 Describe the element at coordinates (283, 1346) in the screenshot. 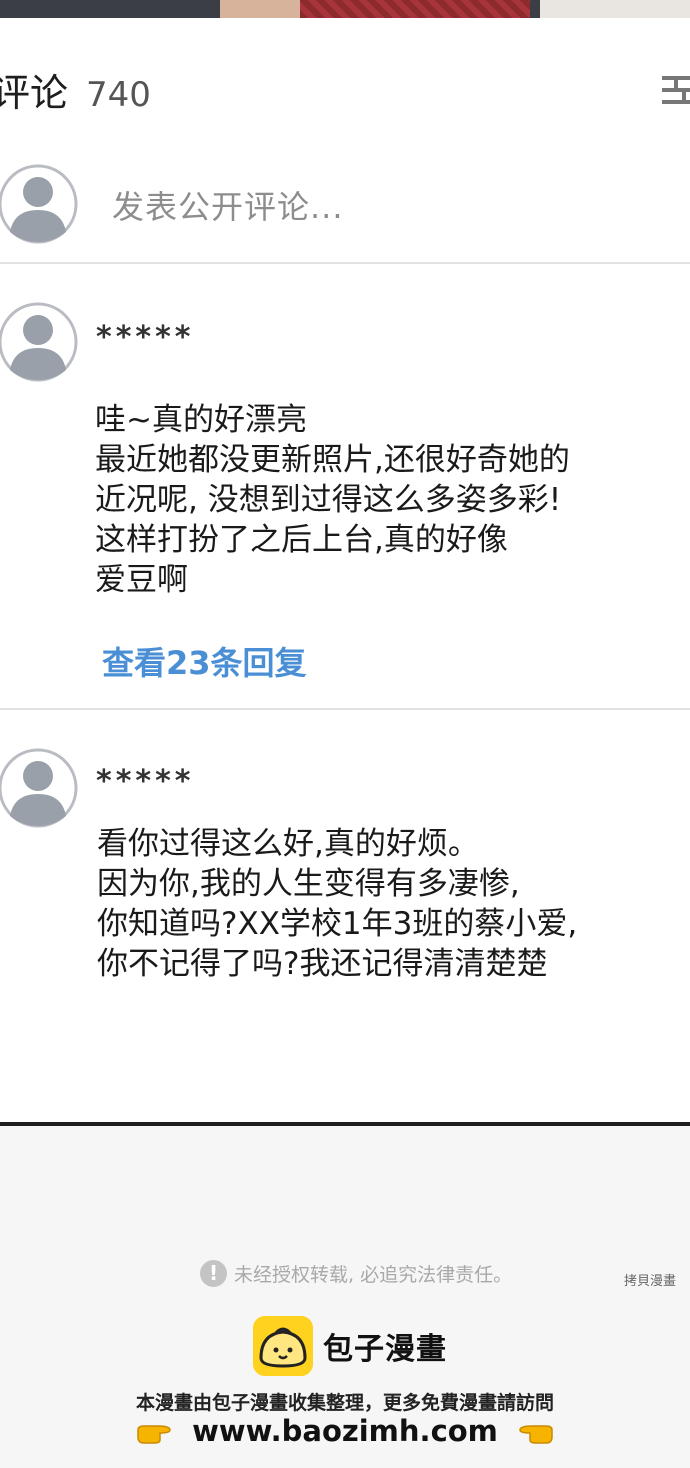

I see `bun-logo-icon` at that location.